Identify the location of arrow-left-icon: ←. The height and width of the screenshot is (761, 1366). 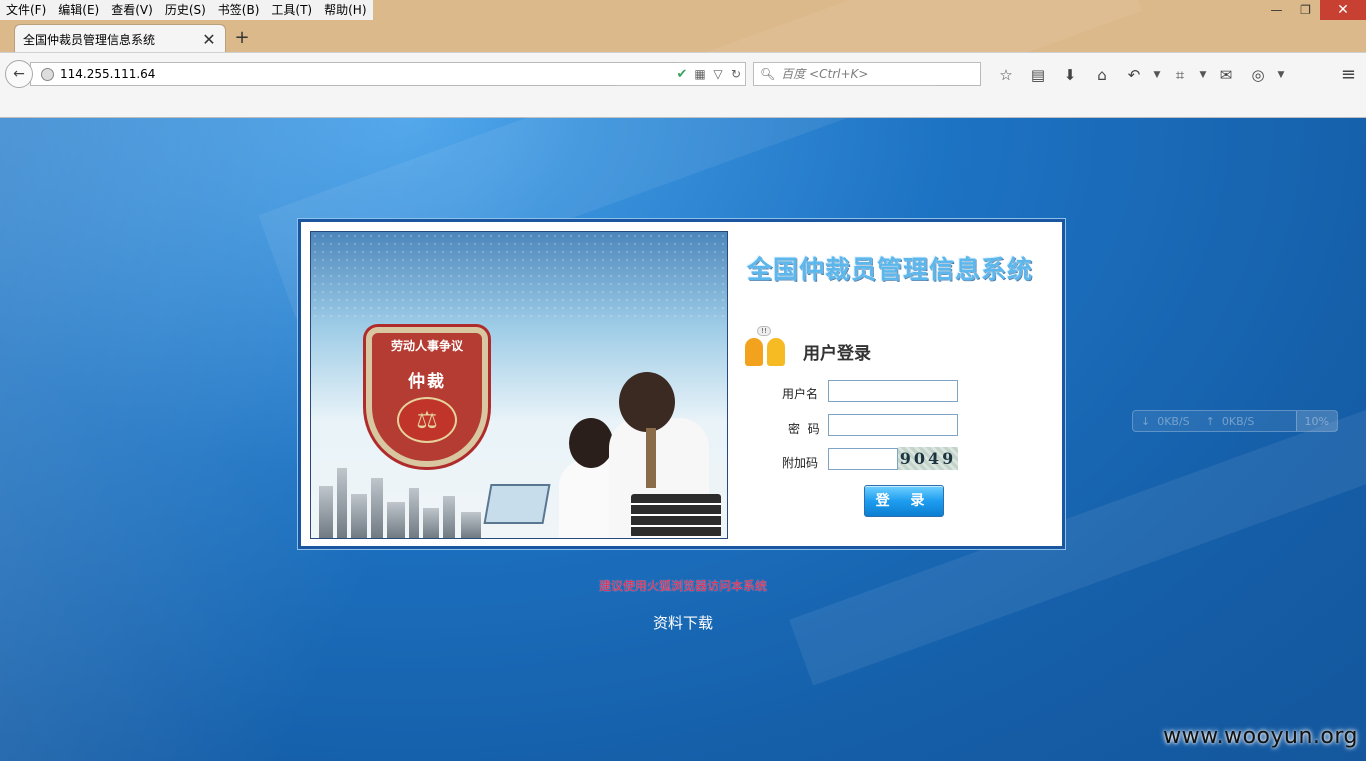
(19, 74).